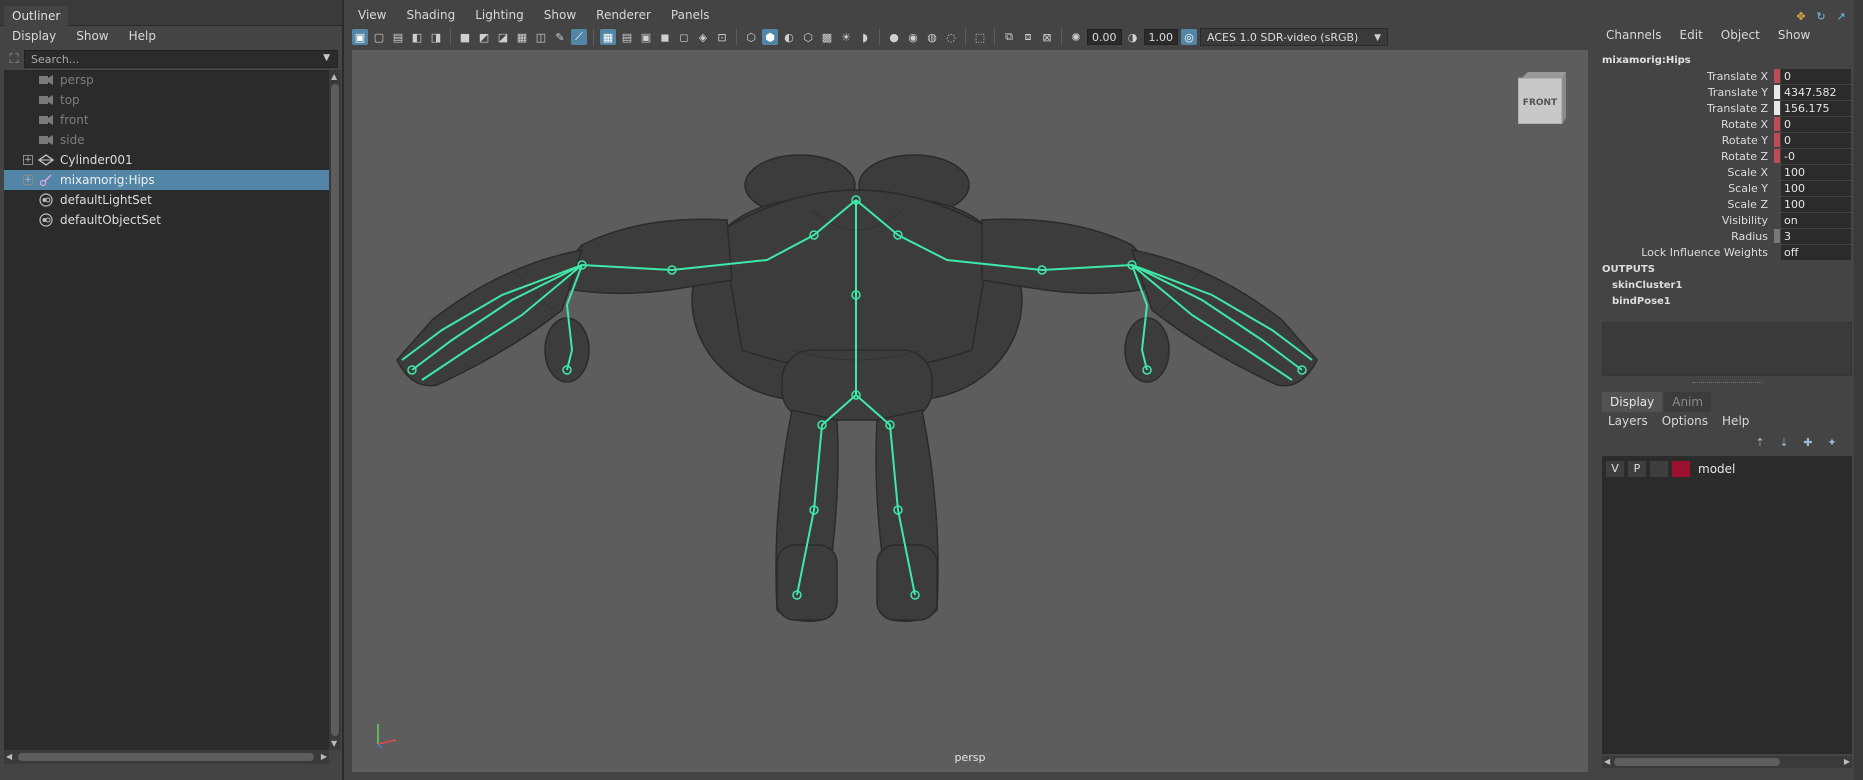 The height and width of the screenshot is (780, 1863). I want to click on cb-menu-object: Object, so click(1740, 35).